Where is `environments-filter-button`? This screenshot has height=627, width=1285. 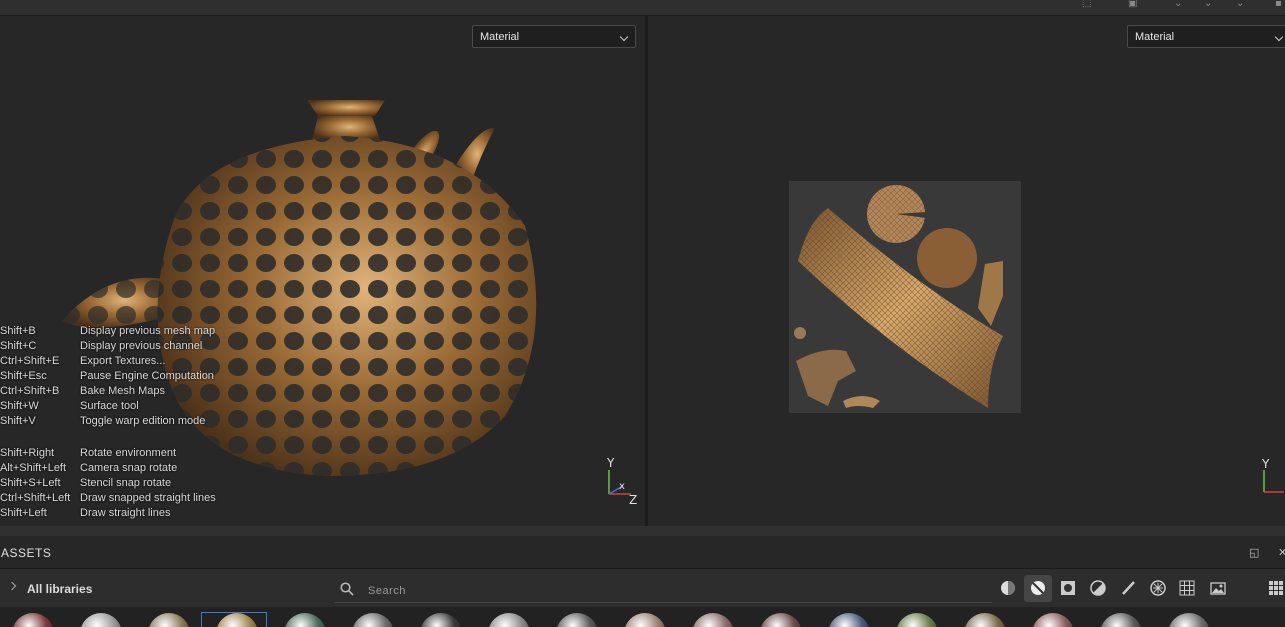 environments-filter-button is located at coordinates (1218, 588).